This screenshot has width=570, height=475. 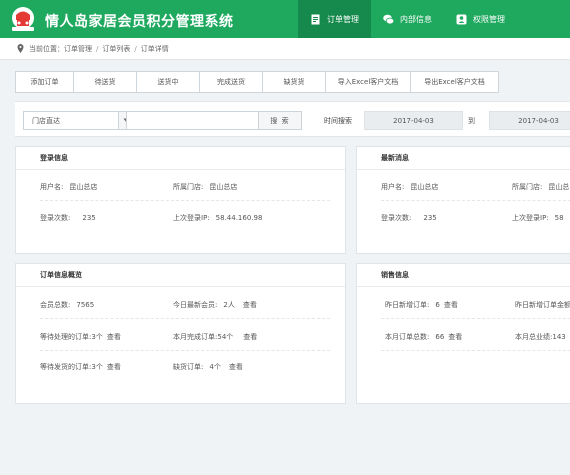 I want to click on time-search-label: 时间搜索, so click(x=338, y=121).